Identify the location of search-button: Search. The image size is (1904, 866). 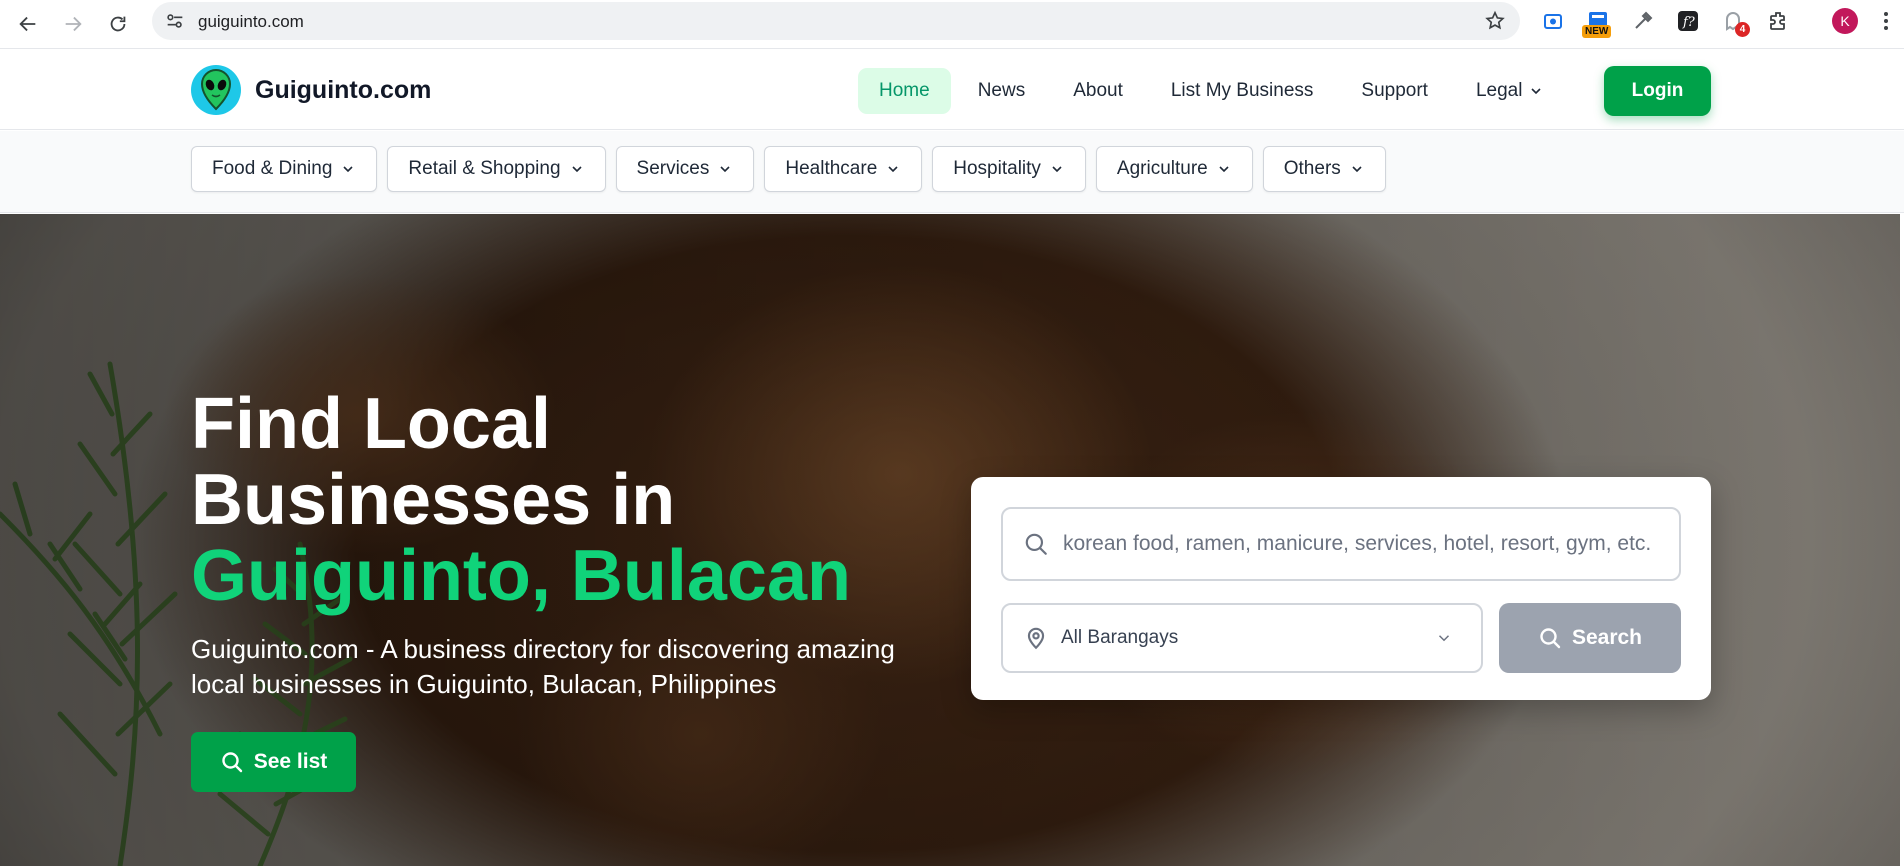
(1590, 638).